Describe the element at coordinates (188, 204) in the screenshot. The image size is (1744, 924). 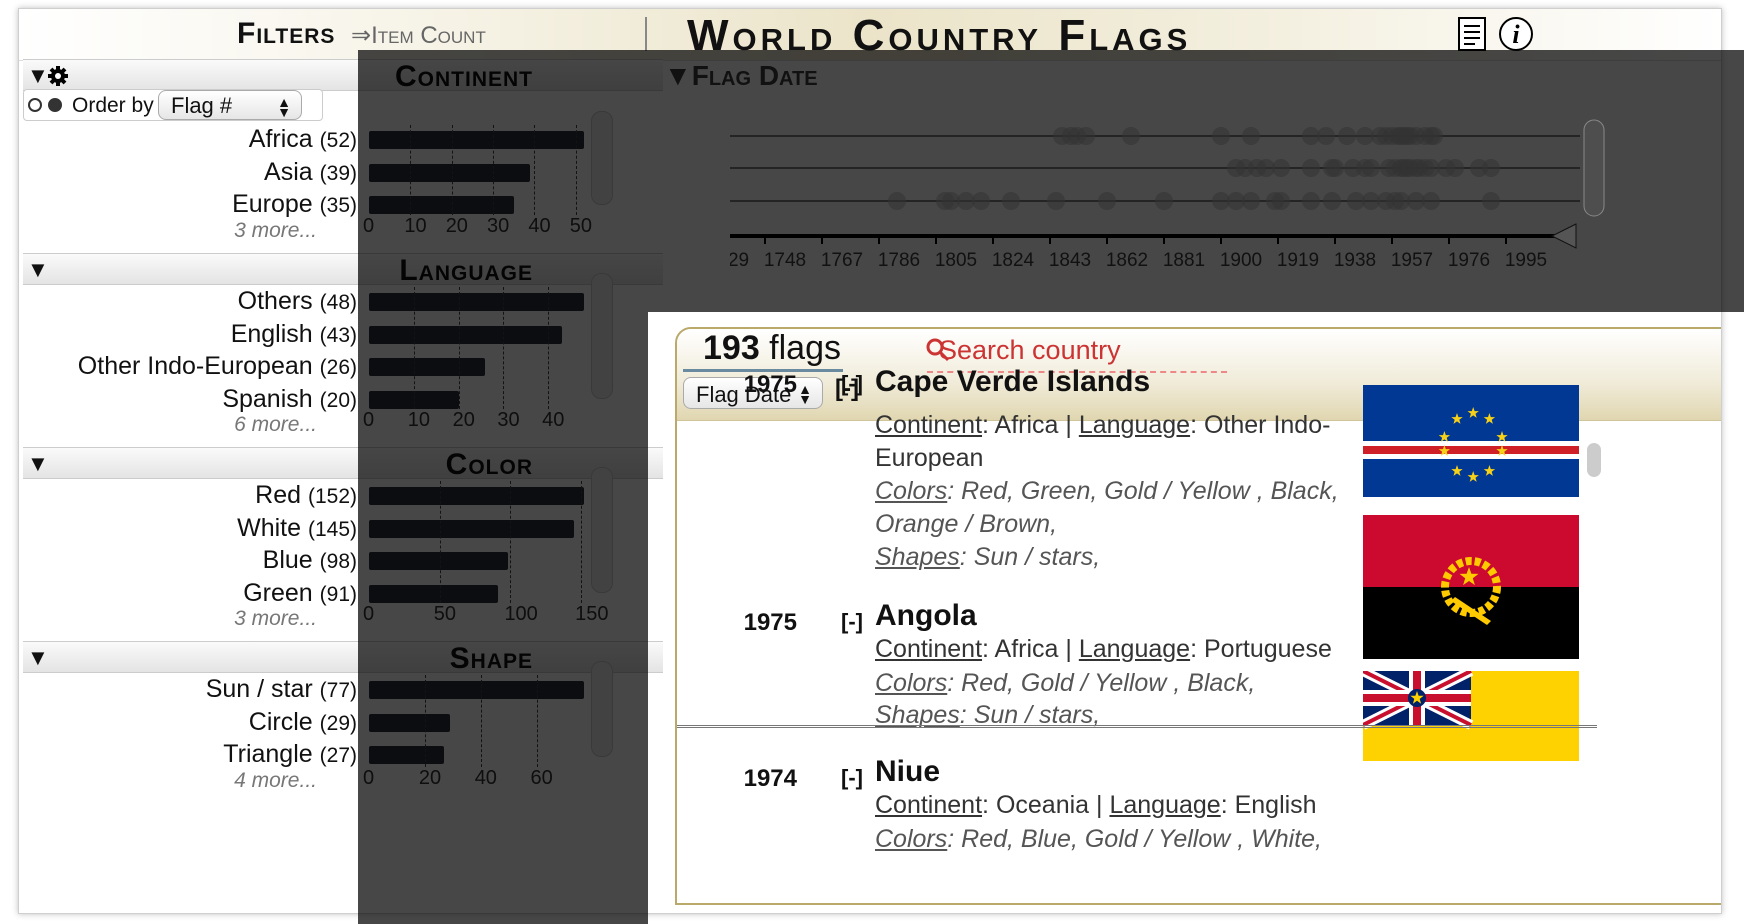
I see `facet-item-europe: Europe (35)` at that location.